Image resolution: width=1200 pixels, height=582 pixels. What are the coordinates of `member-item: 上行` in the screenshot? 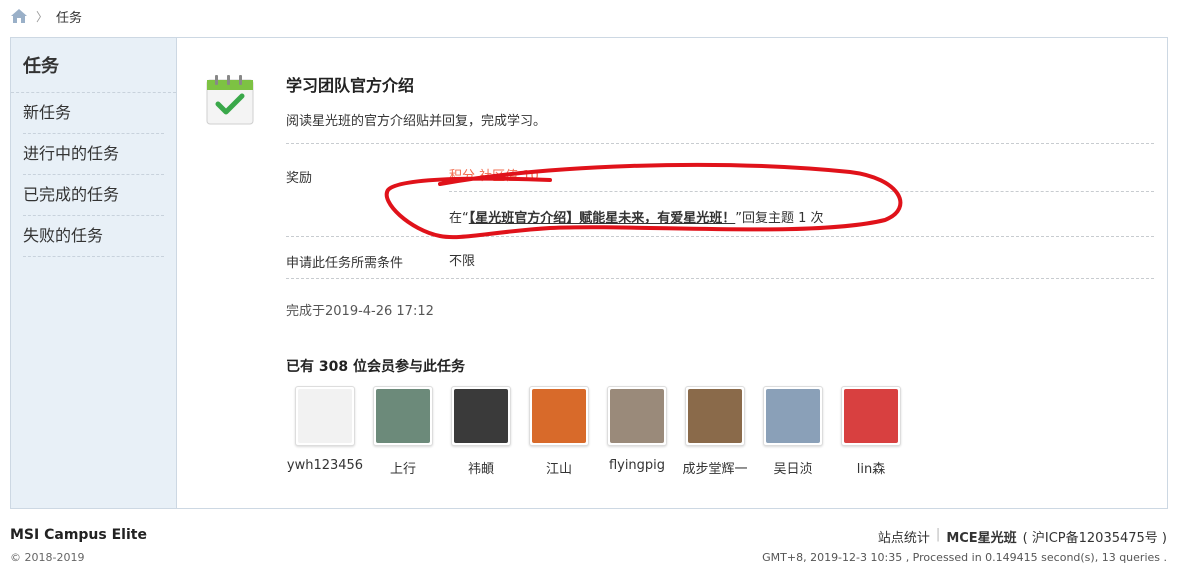 It's located at (403, 431).